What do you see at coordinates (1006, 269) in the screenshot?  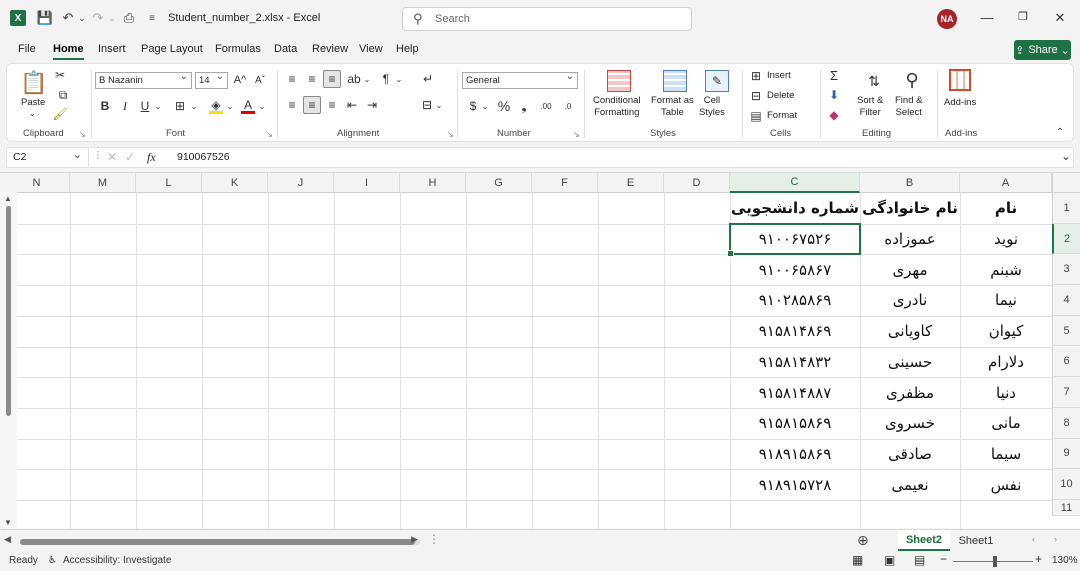 I see `cell-first-name: شبنم` at bounding box center [1006, 269].